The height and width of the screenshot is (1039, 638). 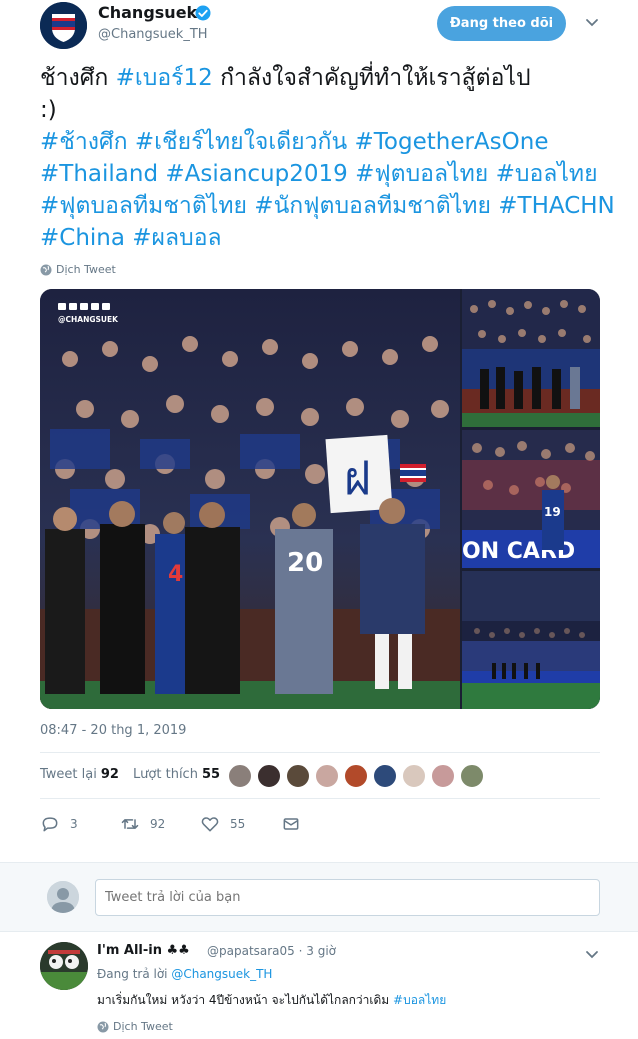 What do you see at coordinates (59, 824) in the screenshot?
I see `reply-button: 3` at bounding box center [59, 824].